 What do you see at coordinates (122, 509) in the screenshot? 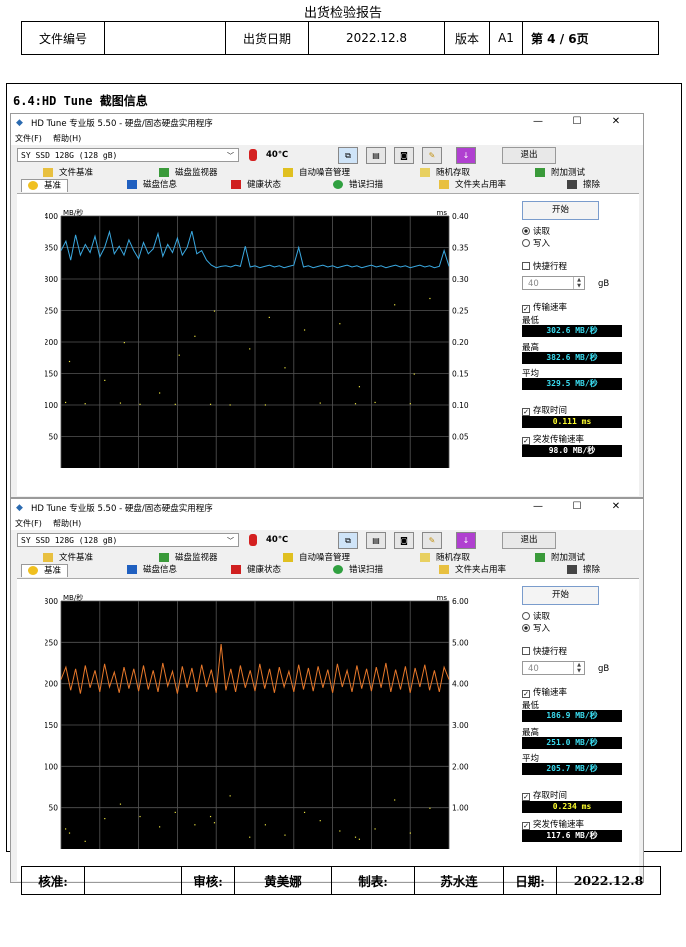
I see `window-title: HD Tune 专业版 5.50 - 硬盘/固态硬盘实用程序` at bounding box center [122, 509].